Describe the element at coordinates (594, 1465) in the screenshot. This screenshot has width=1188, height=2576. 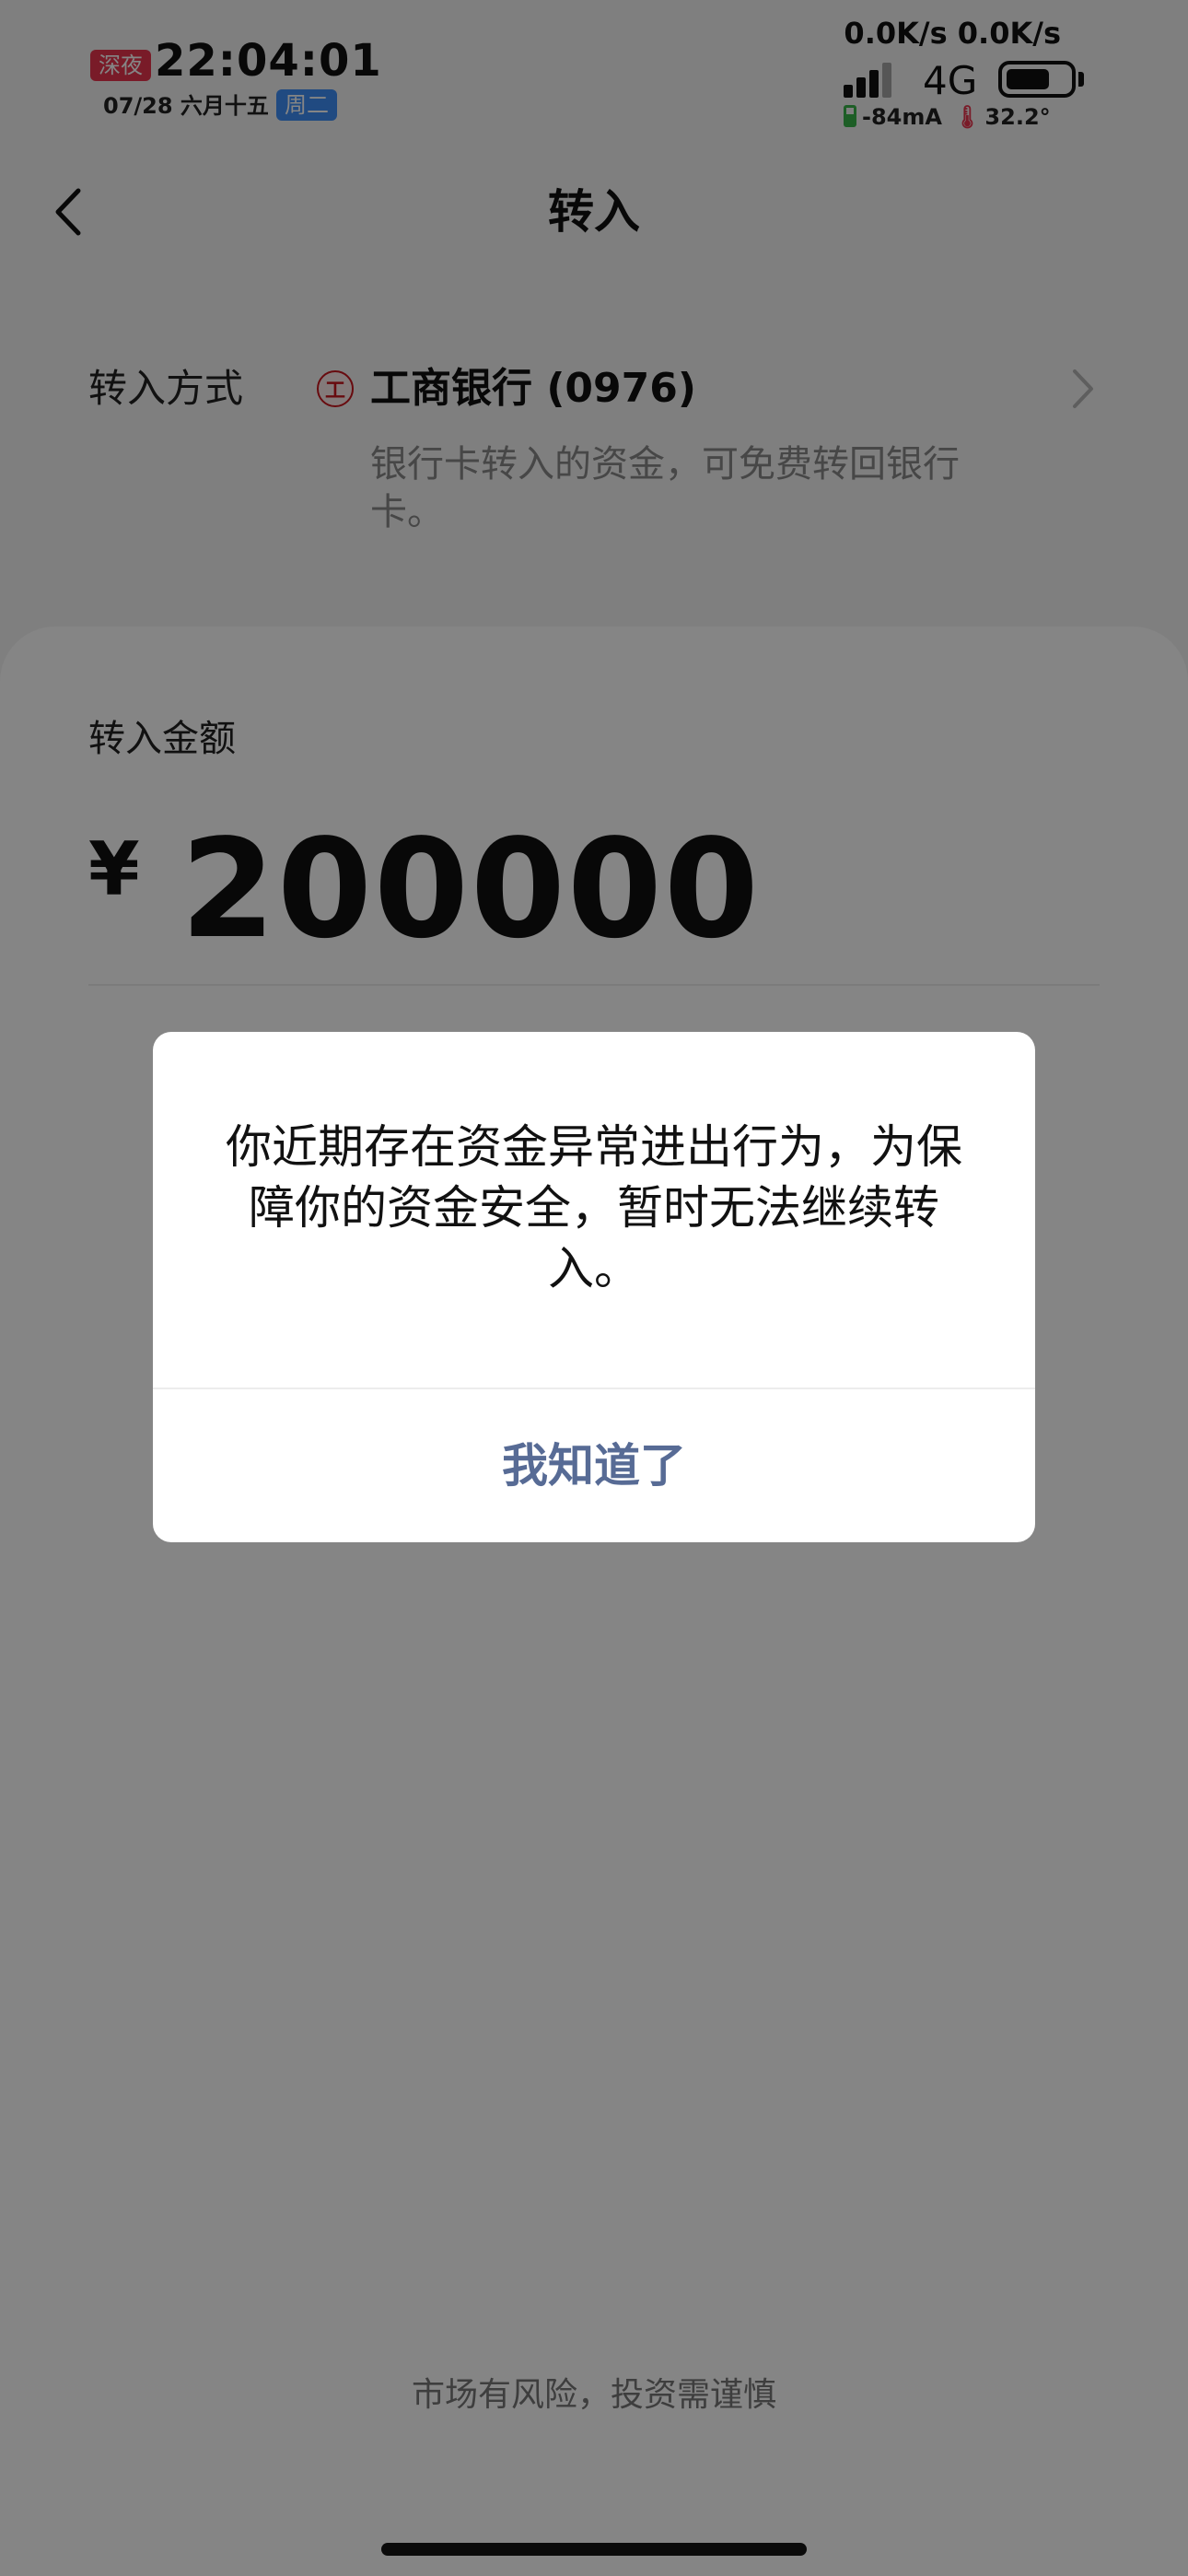
I see `acknowledge-button: 我知道了` at that location.